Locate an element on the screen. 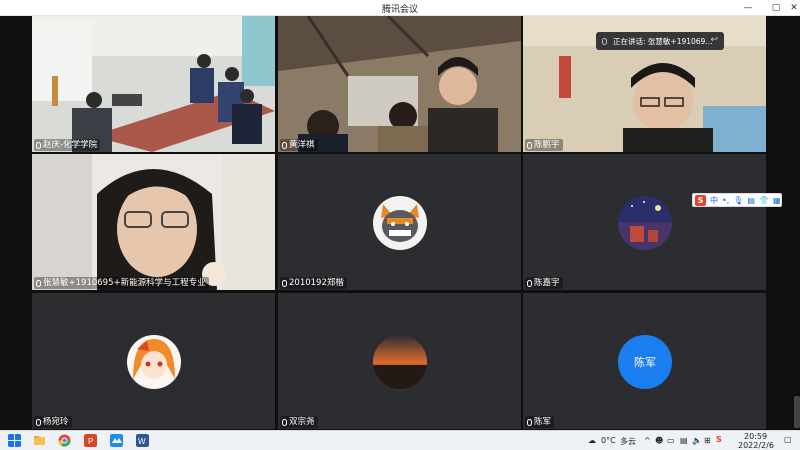 The height and width of the screenshot is (450, 800). wolf-avatar-icon is located at coordinates (400, 223).